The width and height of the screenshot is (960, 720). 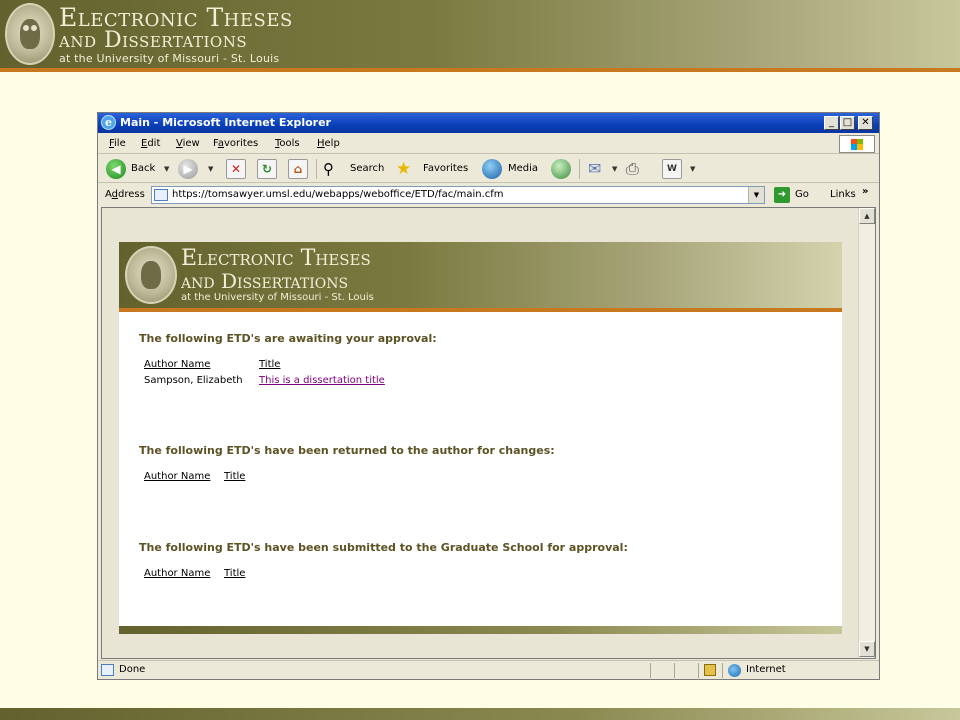 What do you see at coordinates (782, 195) in the screenshot?
I see `go-arrow-icon: ➜` at bounding box center [782, 195].